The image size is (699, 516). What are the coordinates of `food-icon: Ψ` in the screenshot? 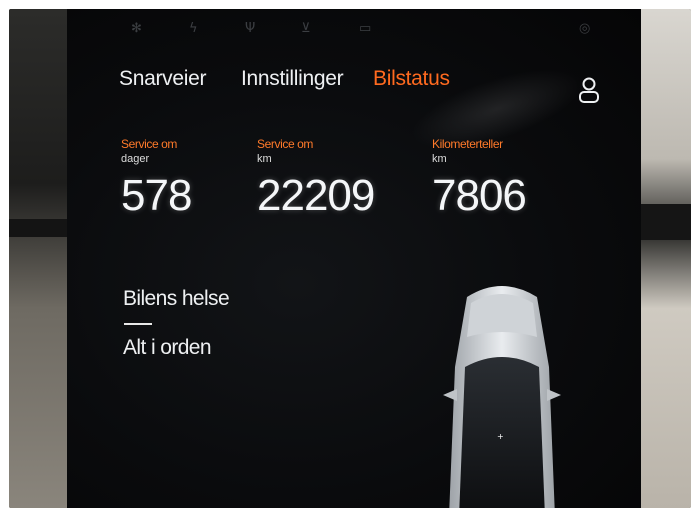 It's located at (250, 28).